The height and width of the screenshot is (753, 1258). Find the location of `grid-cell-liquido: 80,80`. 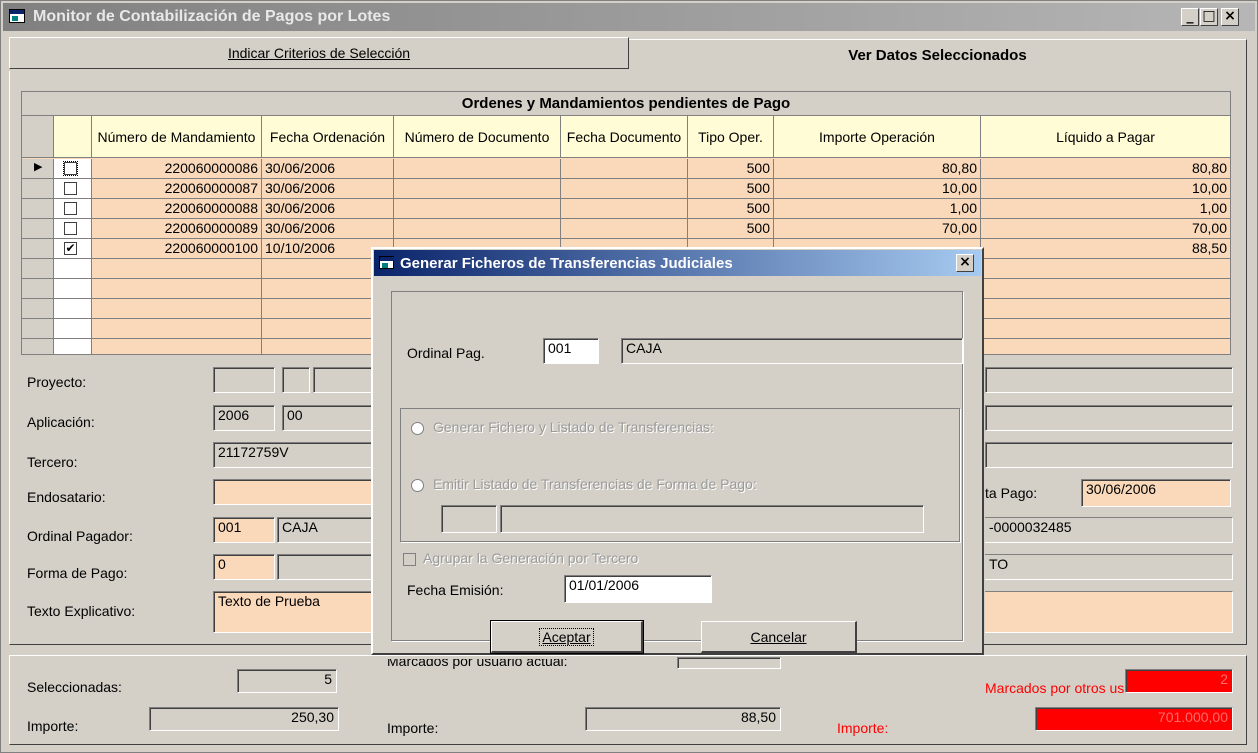

grid-cell-liquido: 80,80 is located at coordinates (1105, 169).